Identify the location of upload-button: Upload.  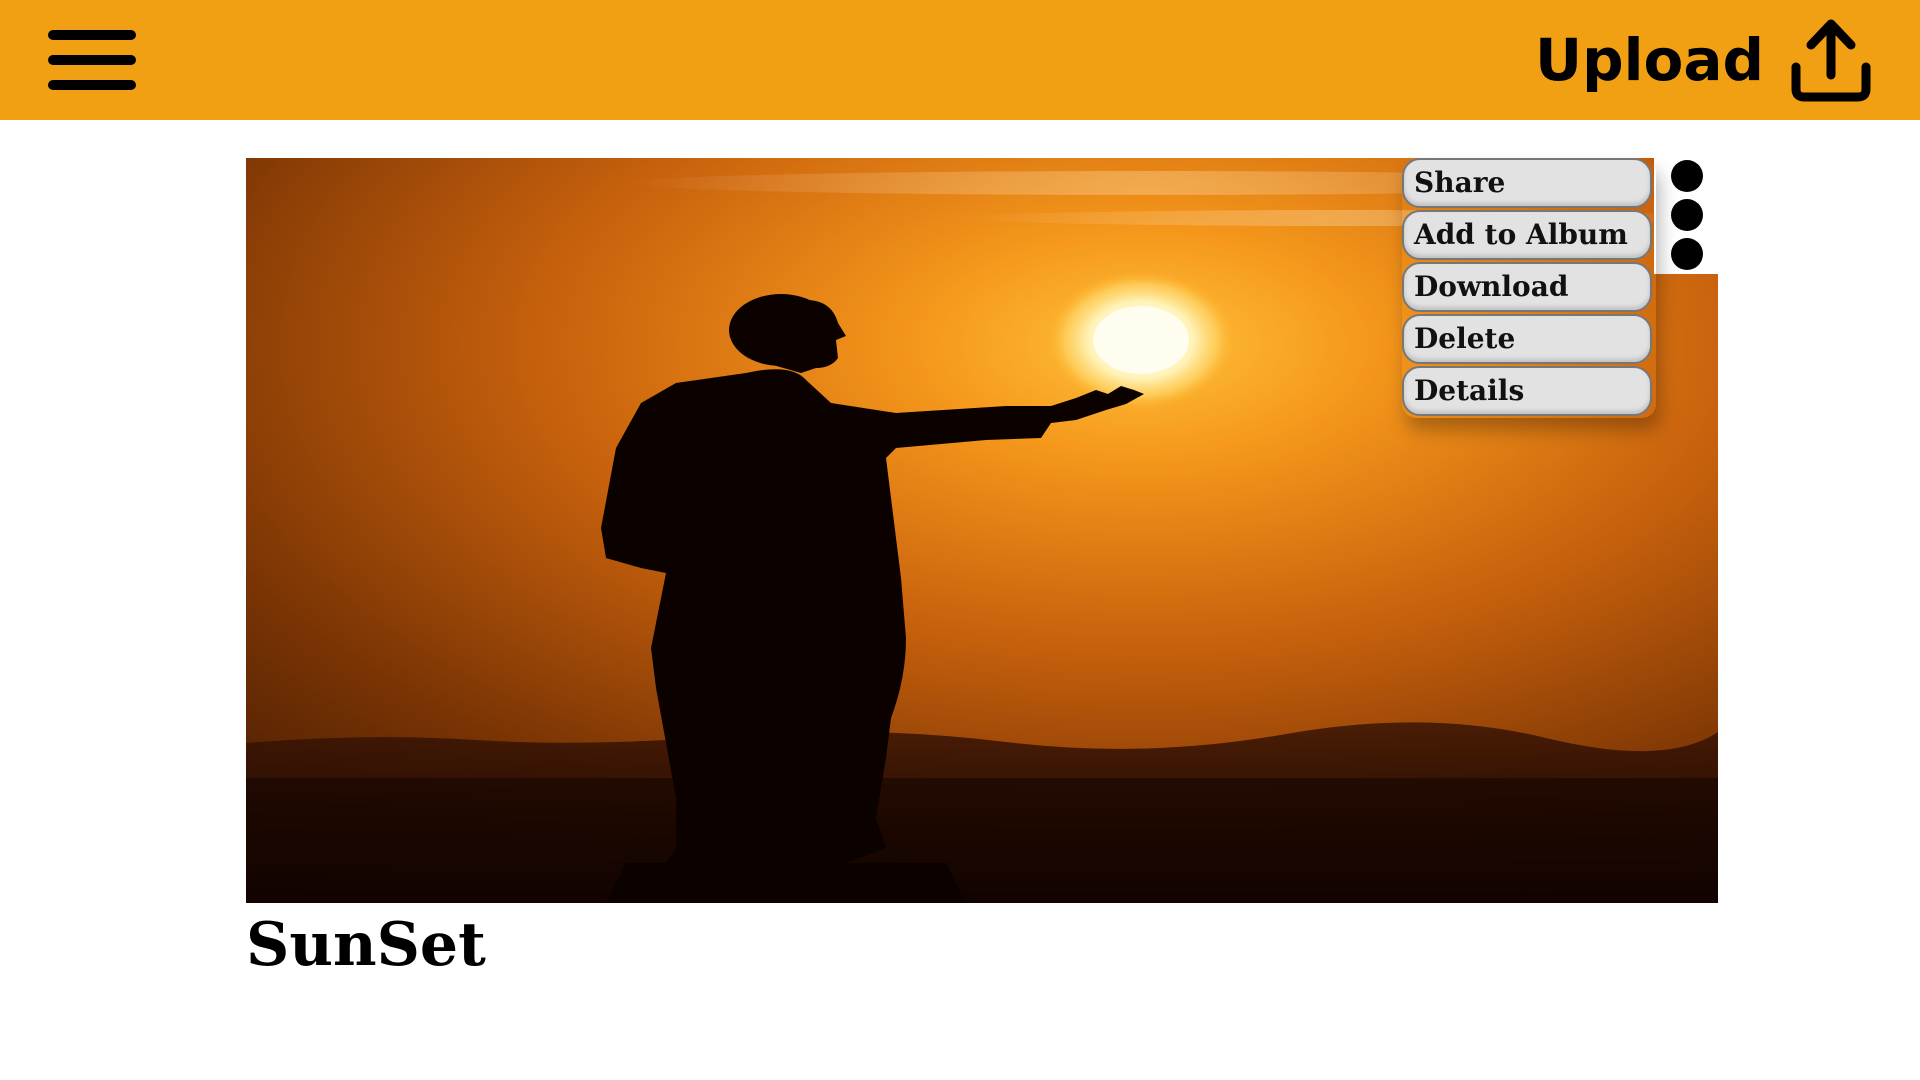
(1705, 60).